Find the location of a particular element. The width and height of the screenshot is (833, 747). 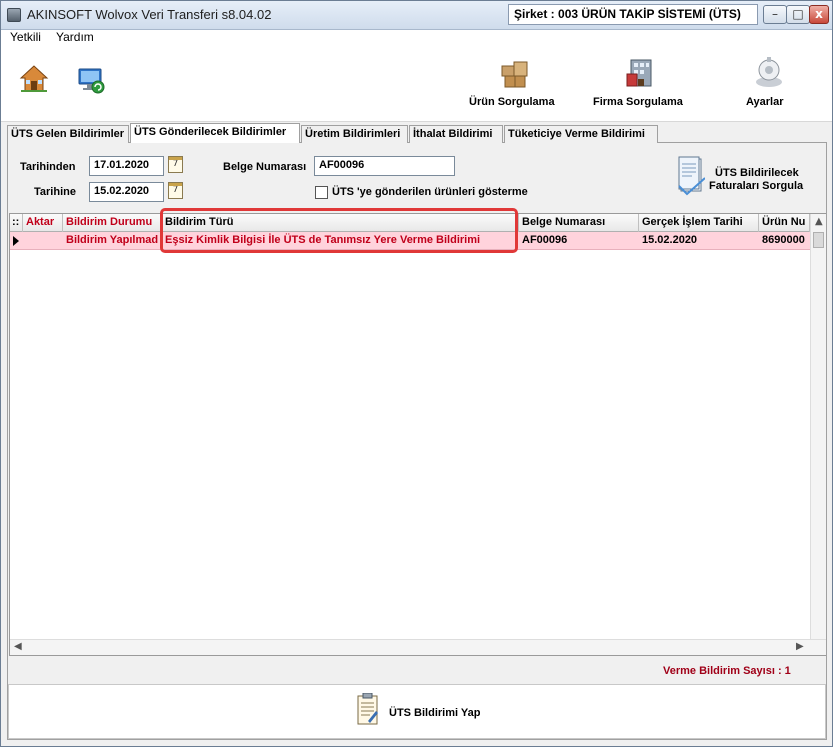

invoice-query-icon is located at coordinates (691, 177).